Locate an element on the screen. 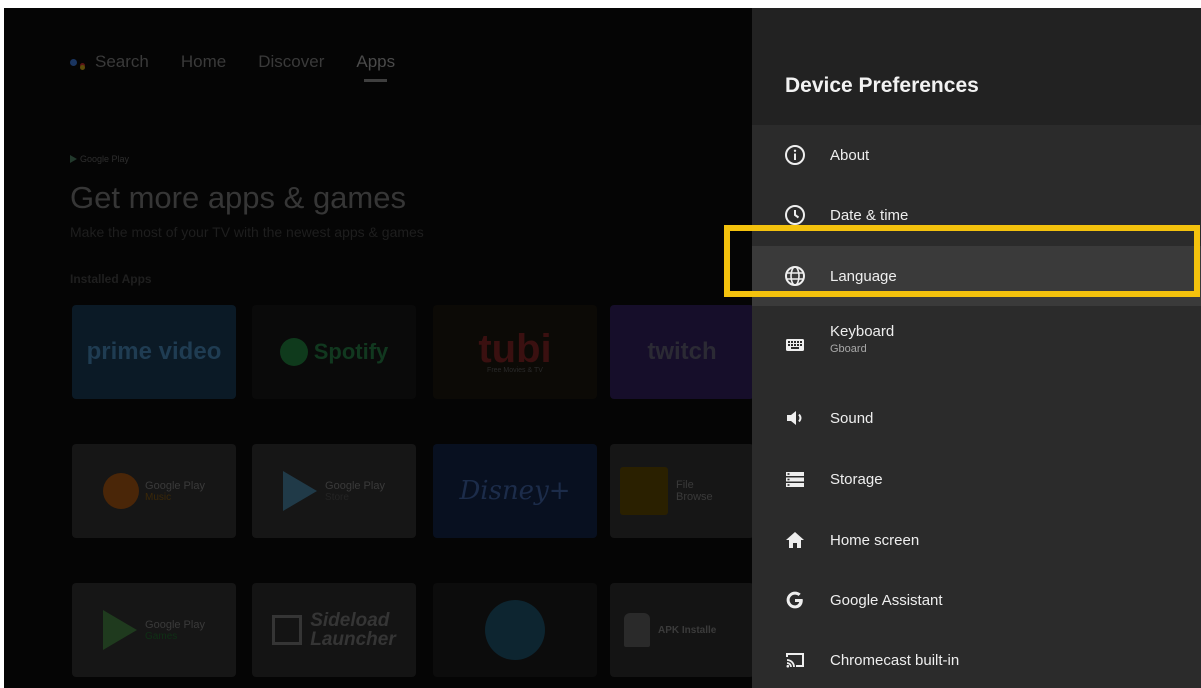  app-tile-tubi: tubi Free Movies & TV is located at coordinates (515, 352).